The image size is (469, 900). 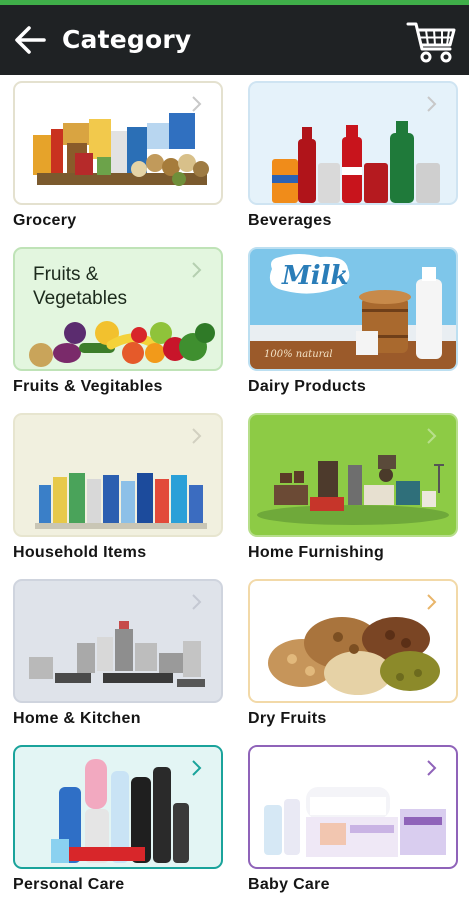 I want to click on category-tile-dairy-products: Milk 100% natural, so click(x=353, y=309).